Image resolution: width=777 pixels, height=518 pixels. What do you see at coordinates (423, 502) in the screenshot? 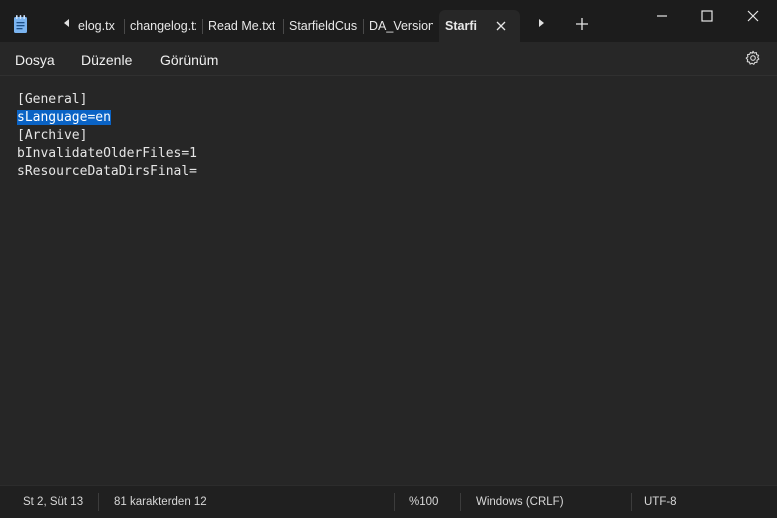
I see `zoom-level: %100` at bounding box center [423, 502].